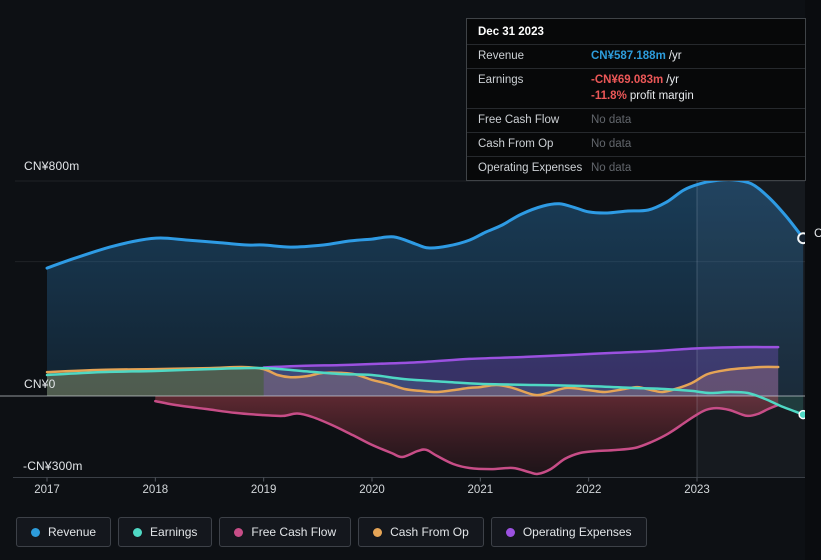 The width and height of the screenshot is (821, 560). What do you see at coordinates (628, 56) in the screenshot?
I see `revenue-value: CN¥587.188m` at bounding box center [628, 56].